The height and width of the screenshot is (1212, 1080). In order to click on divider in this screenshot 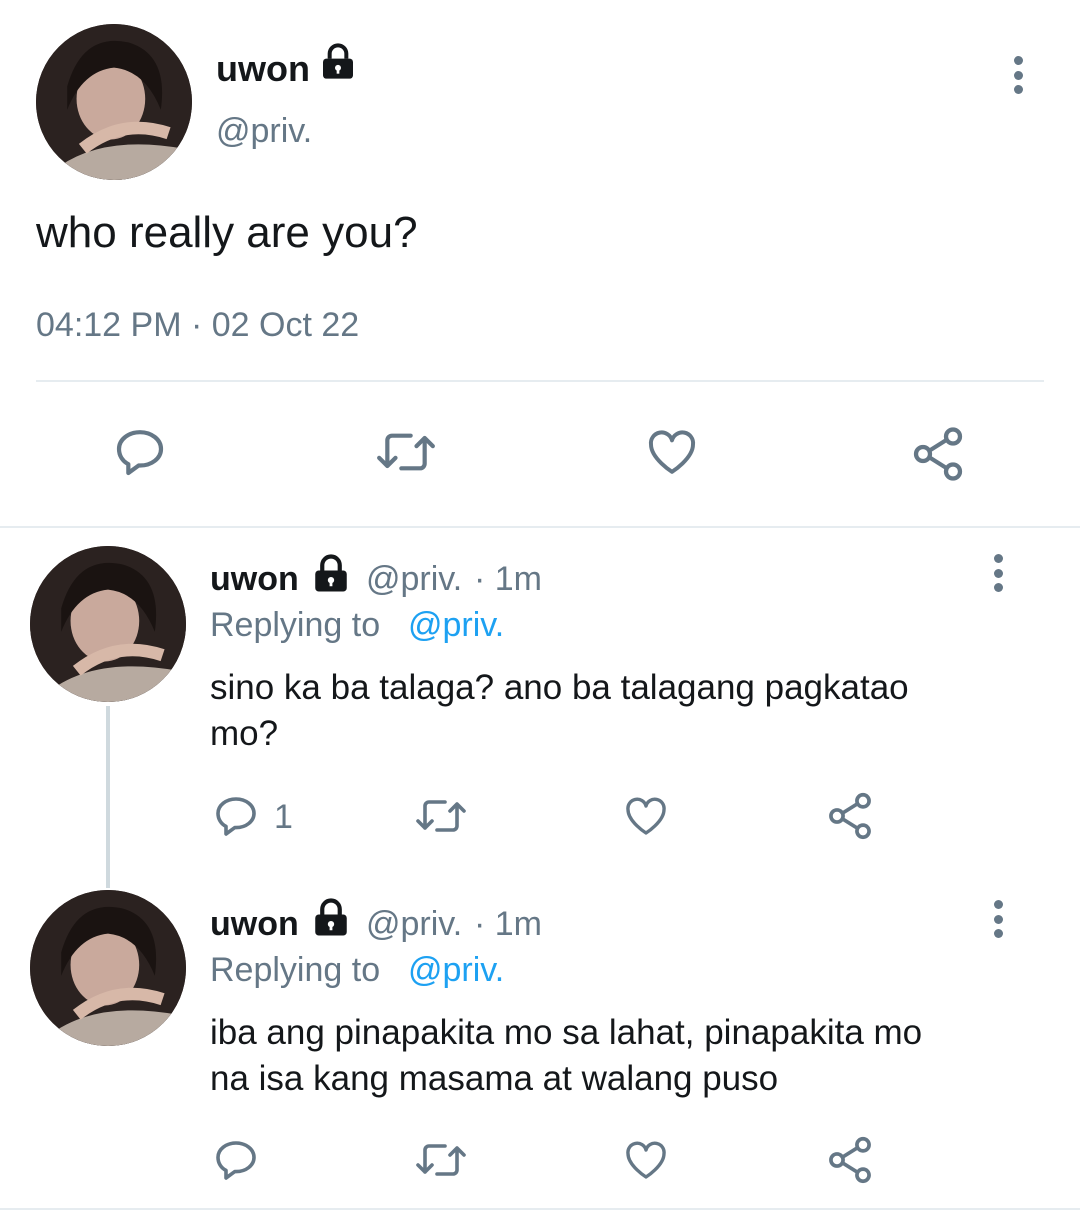, I will do `click(540, 381)`.